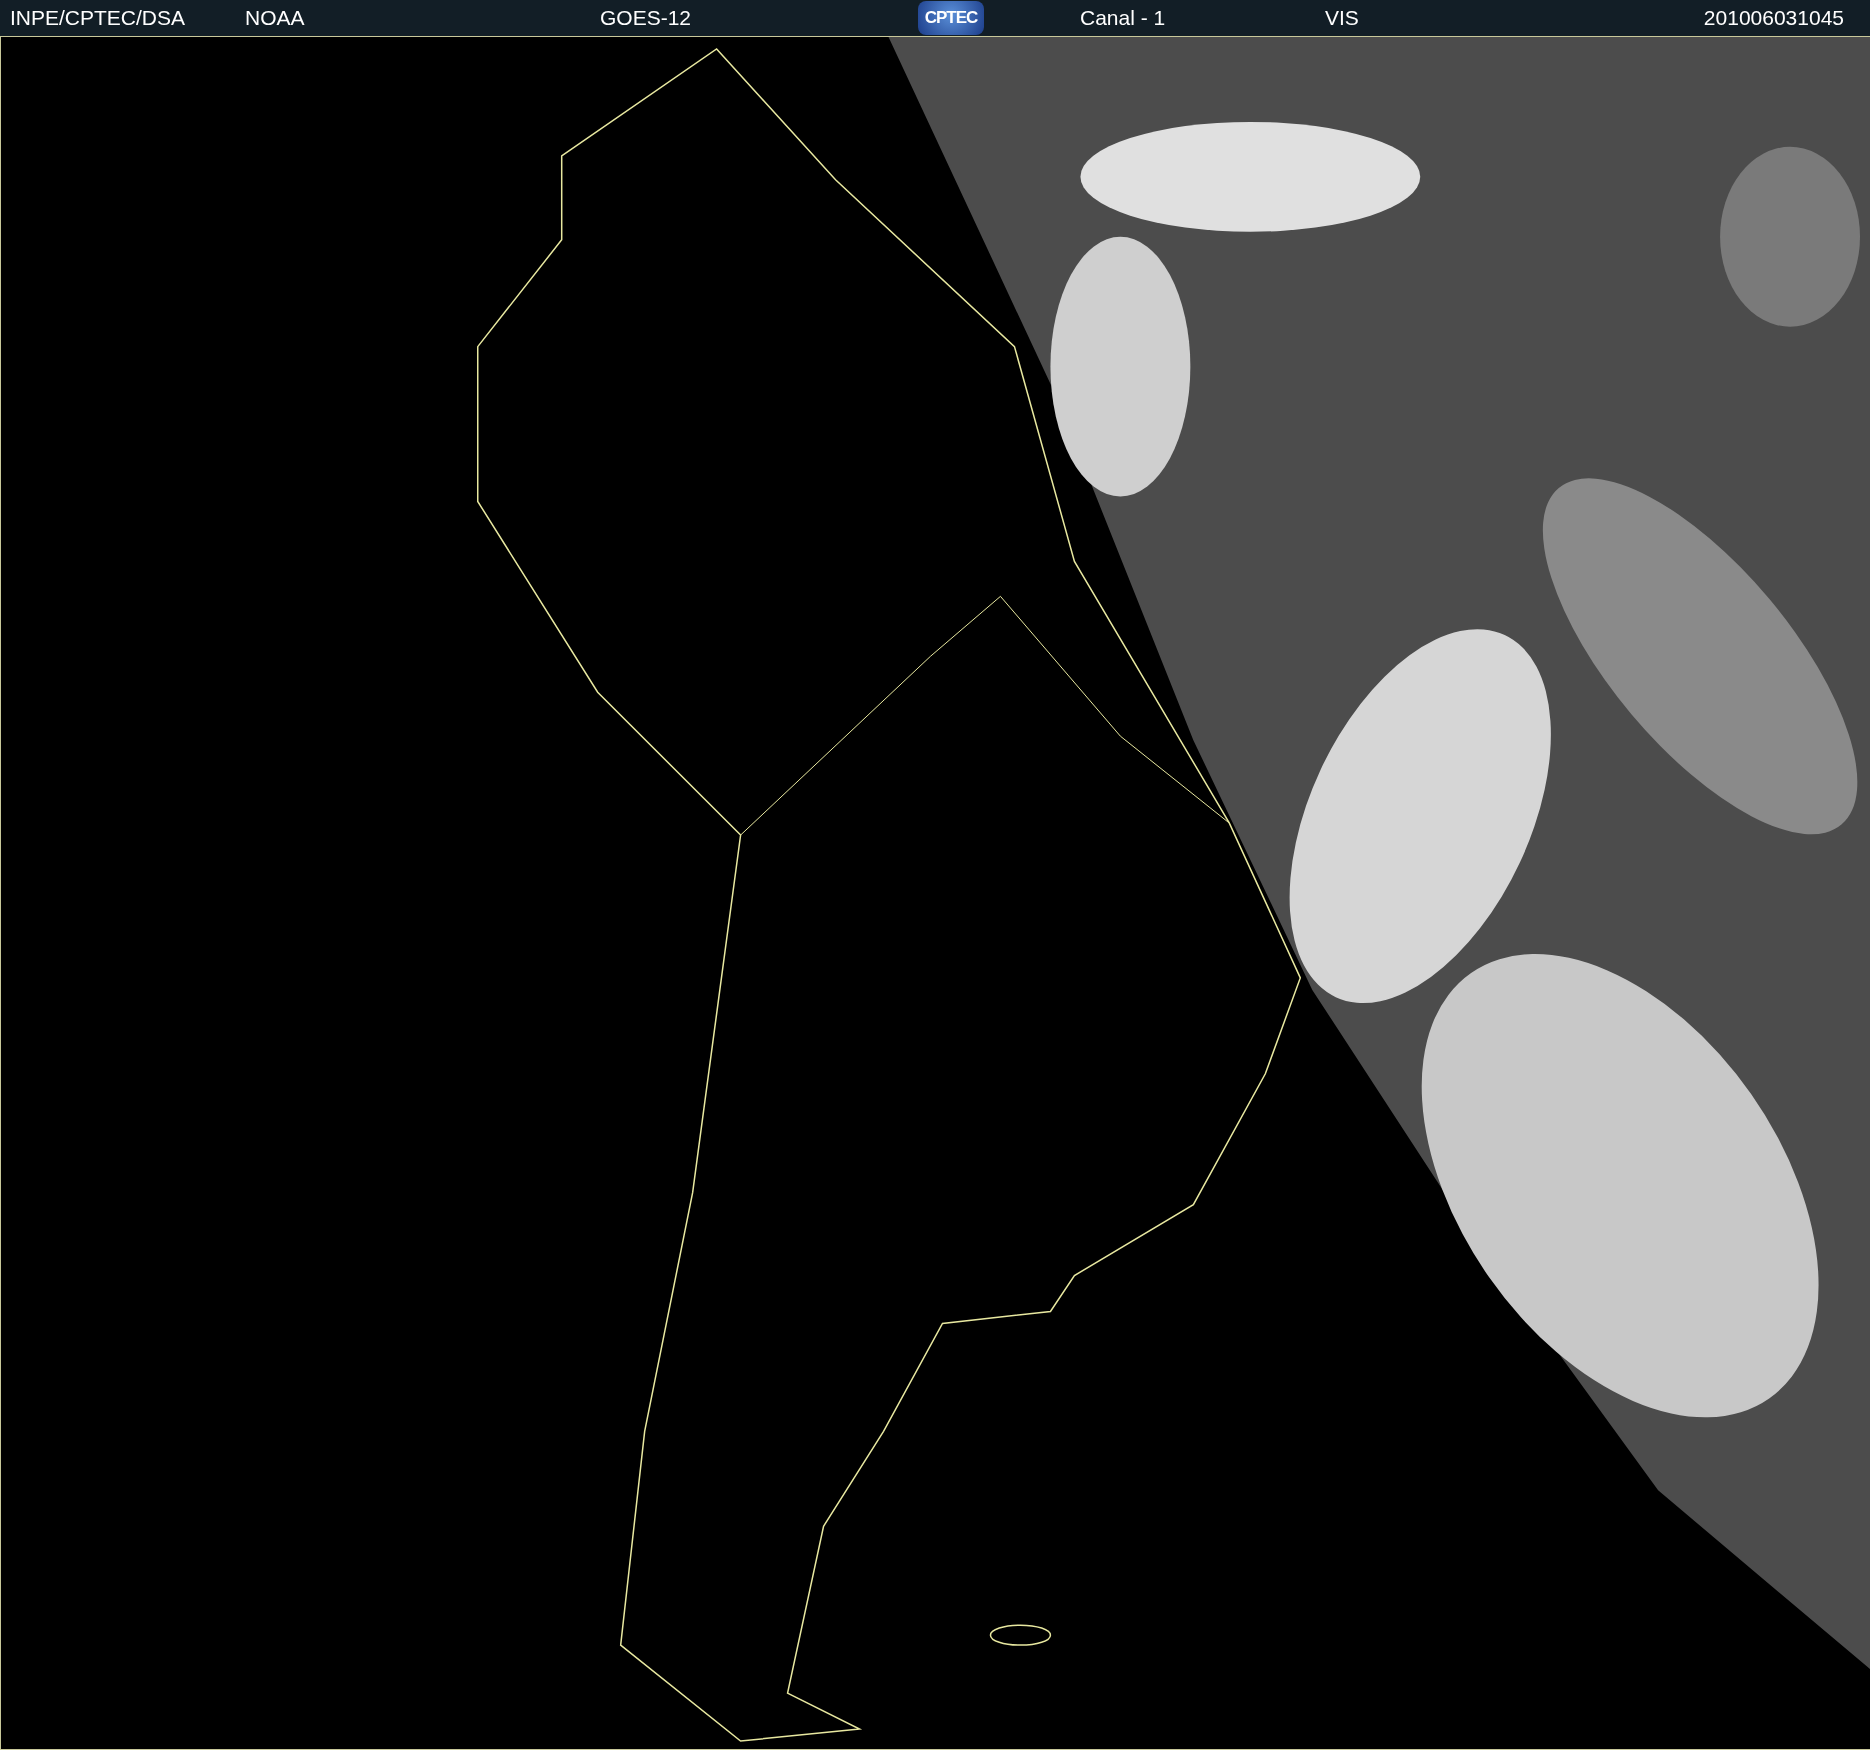 The image size is (1870, 1750). What do you see at coordinates (98, 18) in the screenshot?
I see `source-label: INPE/CPTEC/DSA` at bounding box center [98, 18].